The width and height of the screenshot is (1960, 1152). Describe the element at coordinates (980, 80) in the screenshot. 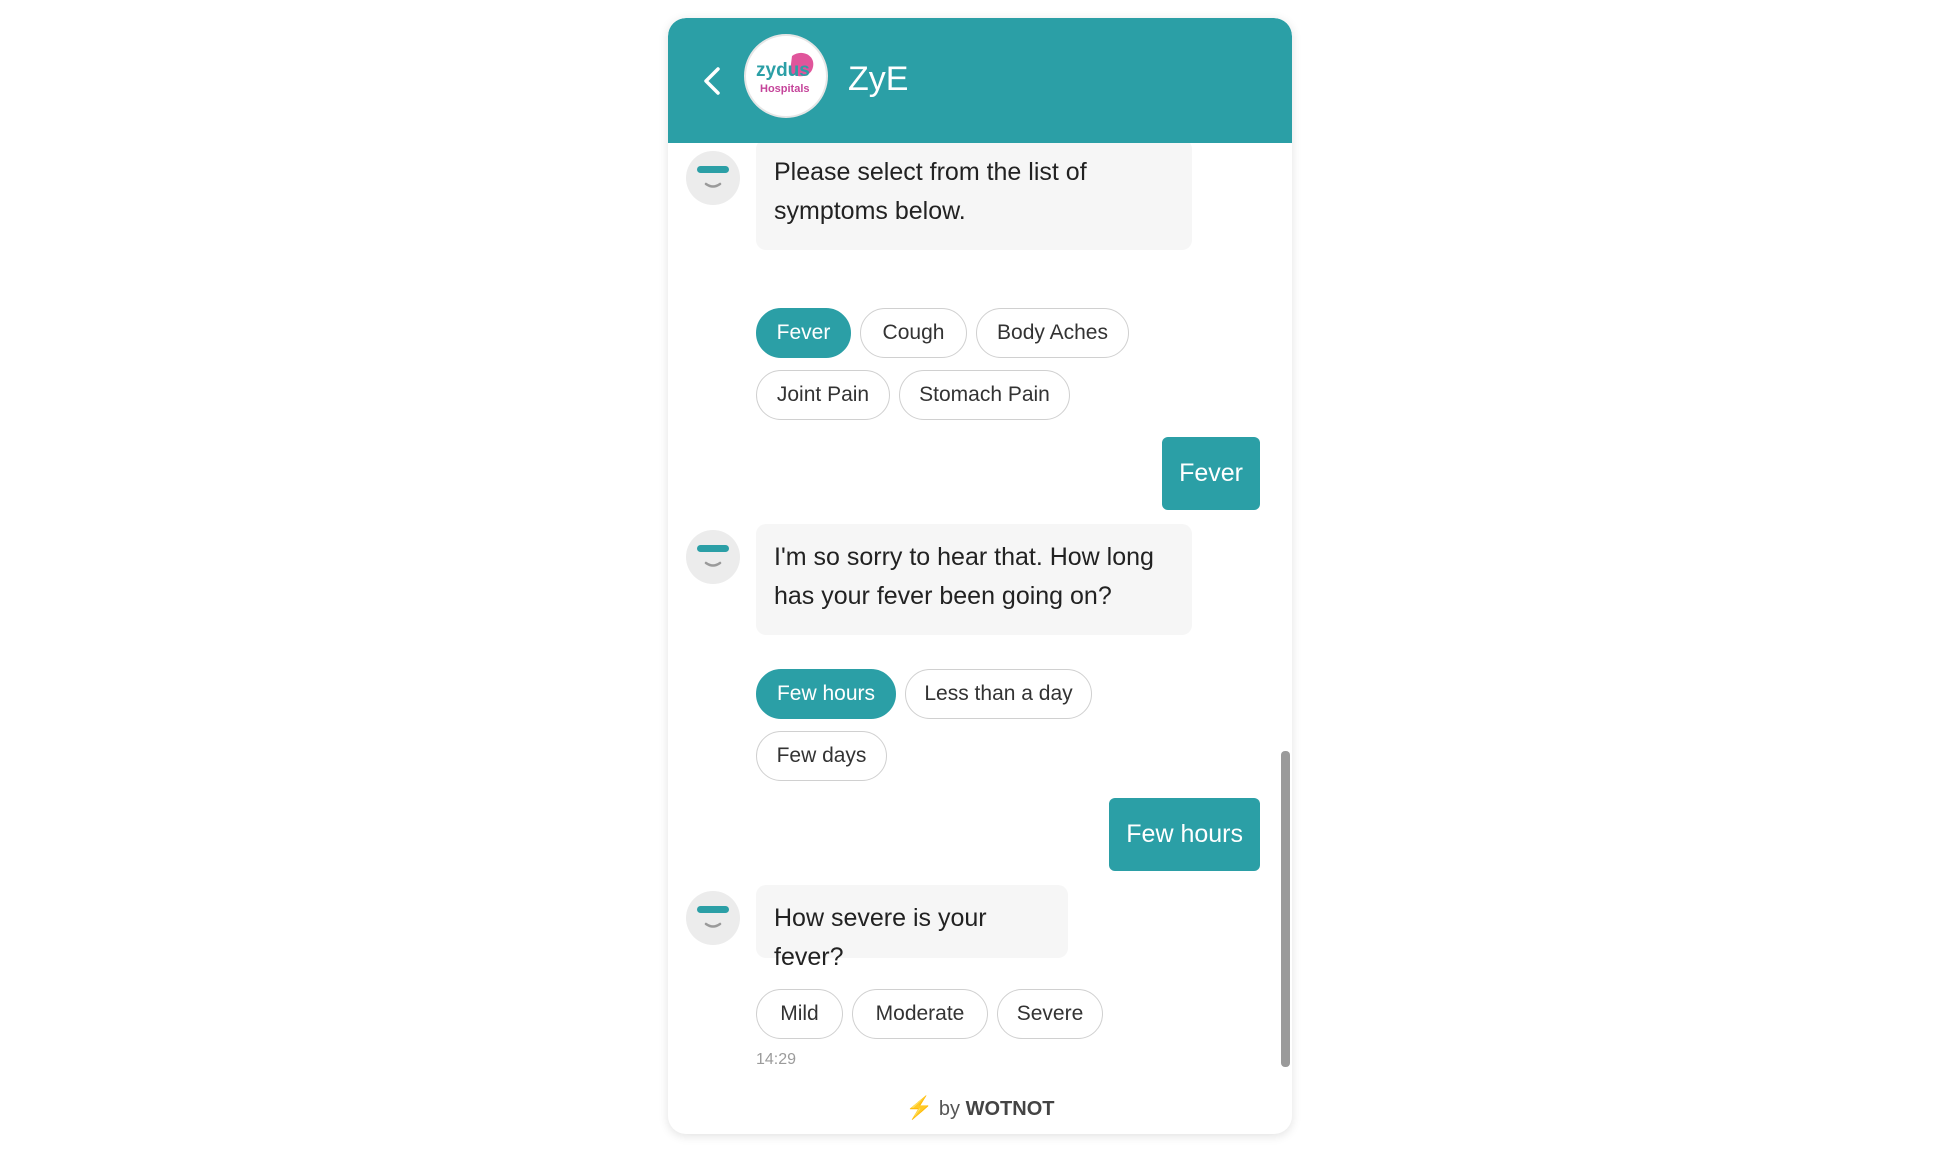

I see `chat-header: zydus Hospitals ZyE` at that location.